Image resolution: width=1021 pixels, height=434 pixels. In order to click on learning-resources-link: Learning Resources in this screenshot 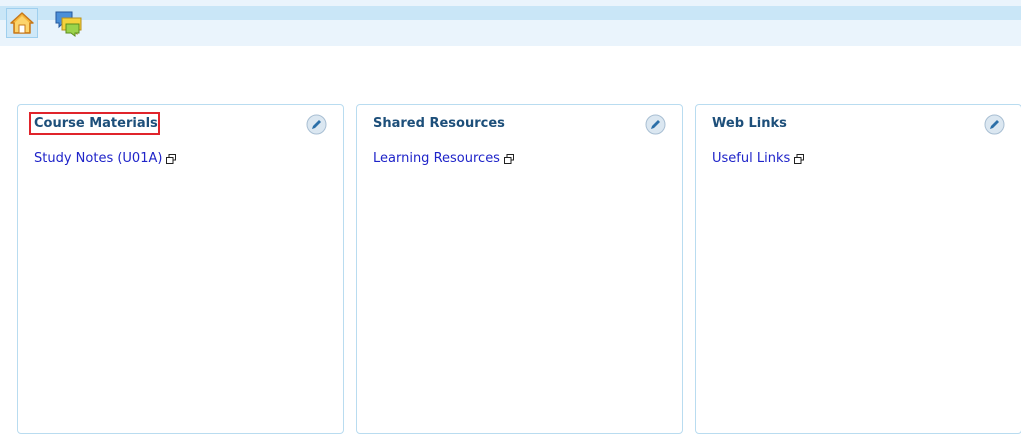, I will do `click(443, 158)`.